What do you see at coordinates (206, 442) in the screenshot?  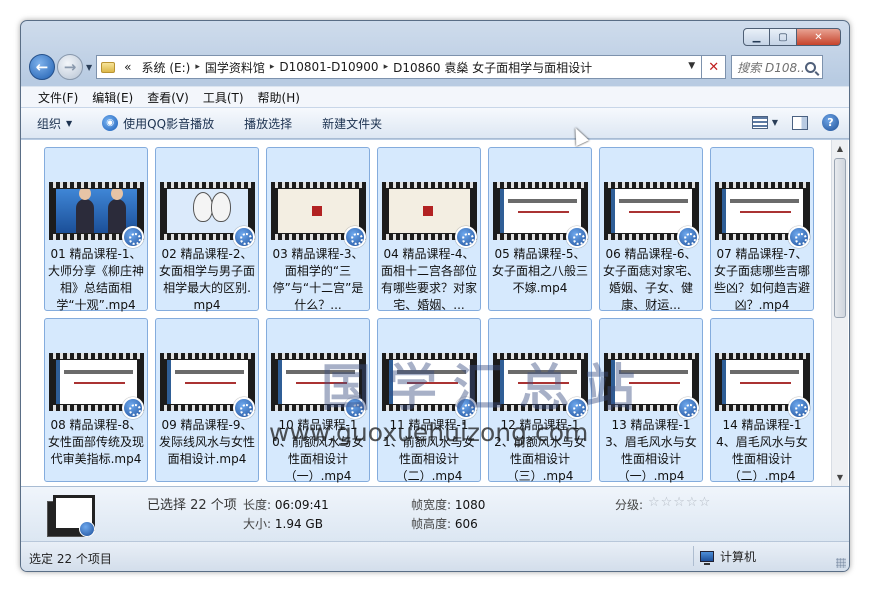 I see `file-name: 09 精品课程-9、发际线风水与女性面相设计.mp4` at bounding box center [206, 442].